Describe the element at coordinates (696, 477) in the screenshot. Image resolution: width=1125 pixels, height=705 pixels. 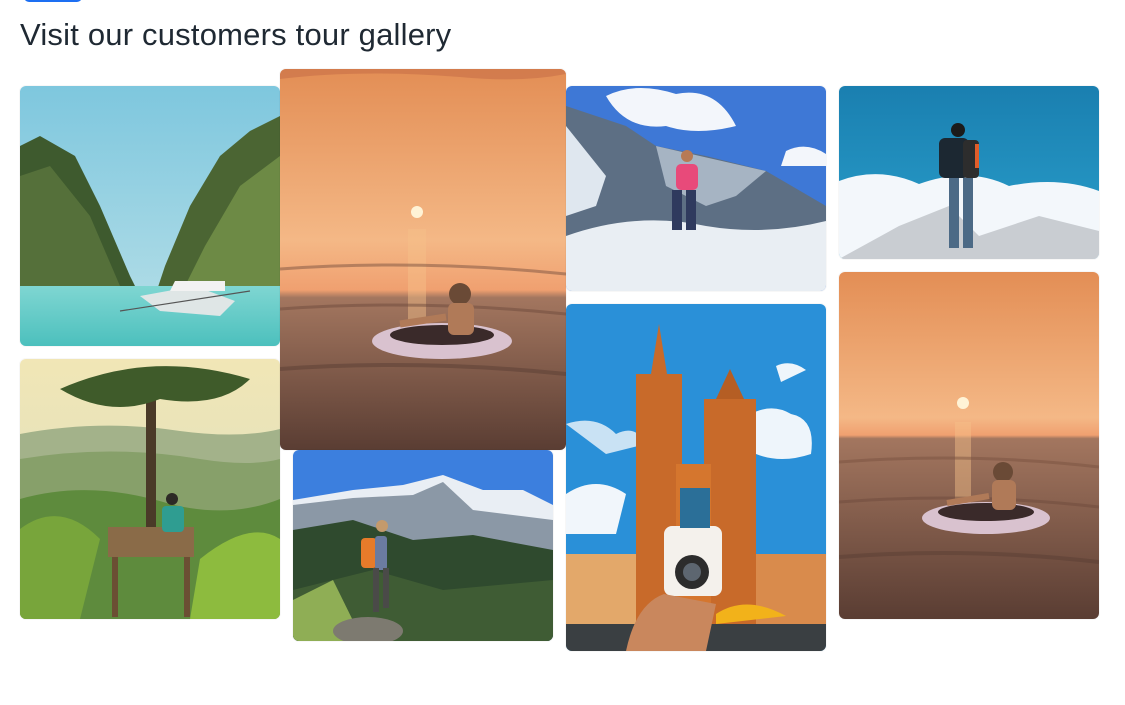
I see `gallery-image-church-instant-camera` at that location.